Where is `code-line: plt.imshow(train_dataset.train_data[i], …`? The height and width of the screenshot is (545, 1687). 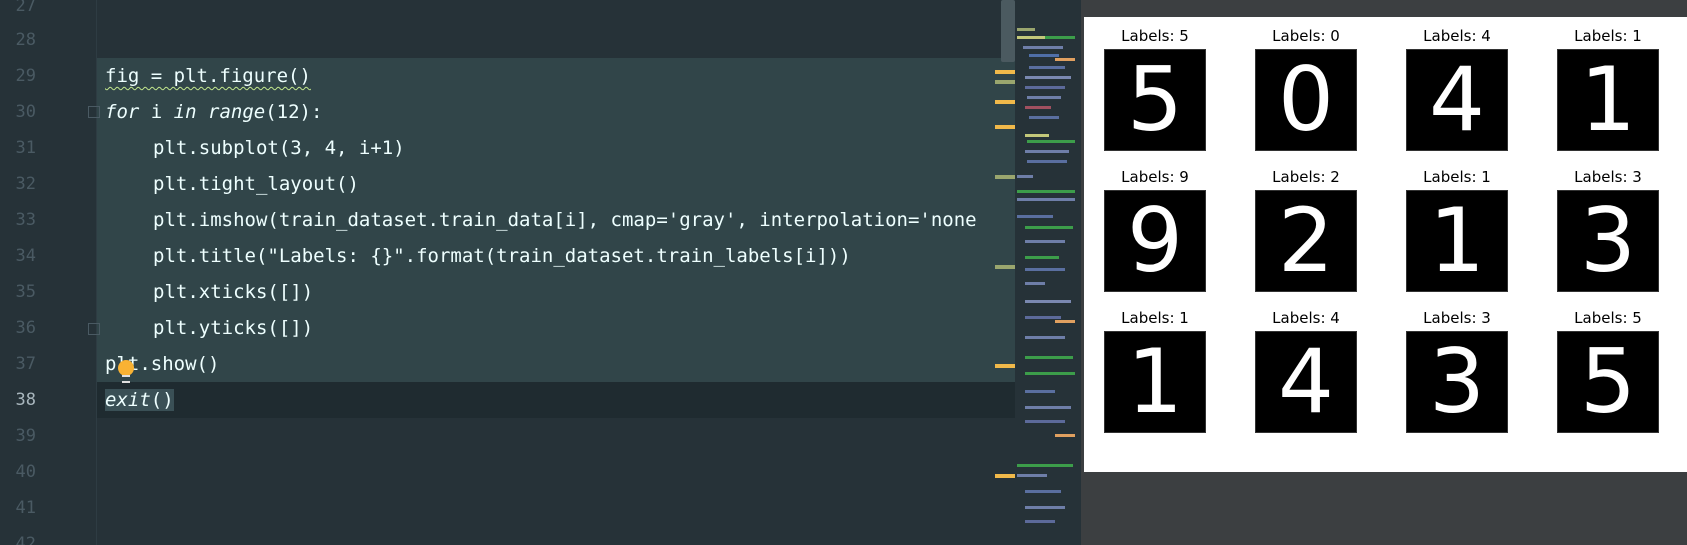
code-line: plt.imshow(train_dataset.train_data[i], … is located at coordinates (507, 220).